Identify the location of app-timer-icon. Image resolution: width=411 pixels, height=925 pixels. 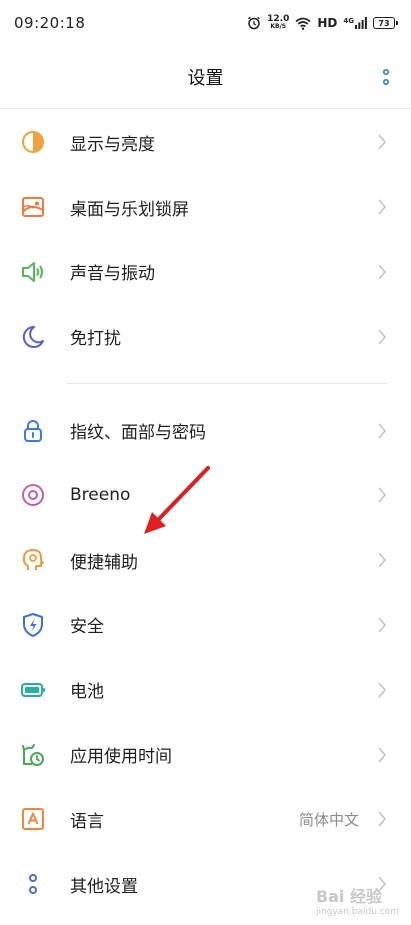
(33, 754).